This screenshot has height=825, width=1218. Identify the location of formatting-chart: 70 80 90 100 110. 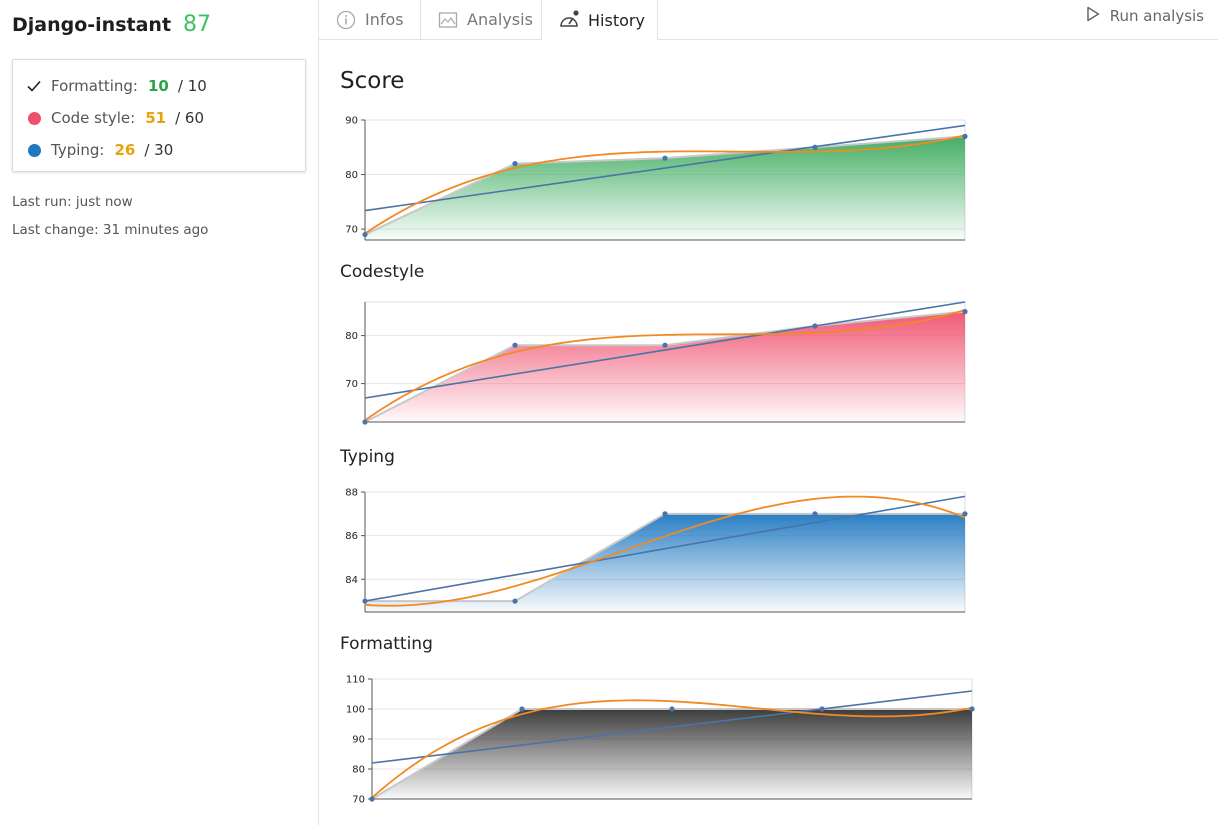
(660, 740).